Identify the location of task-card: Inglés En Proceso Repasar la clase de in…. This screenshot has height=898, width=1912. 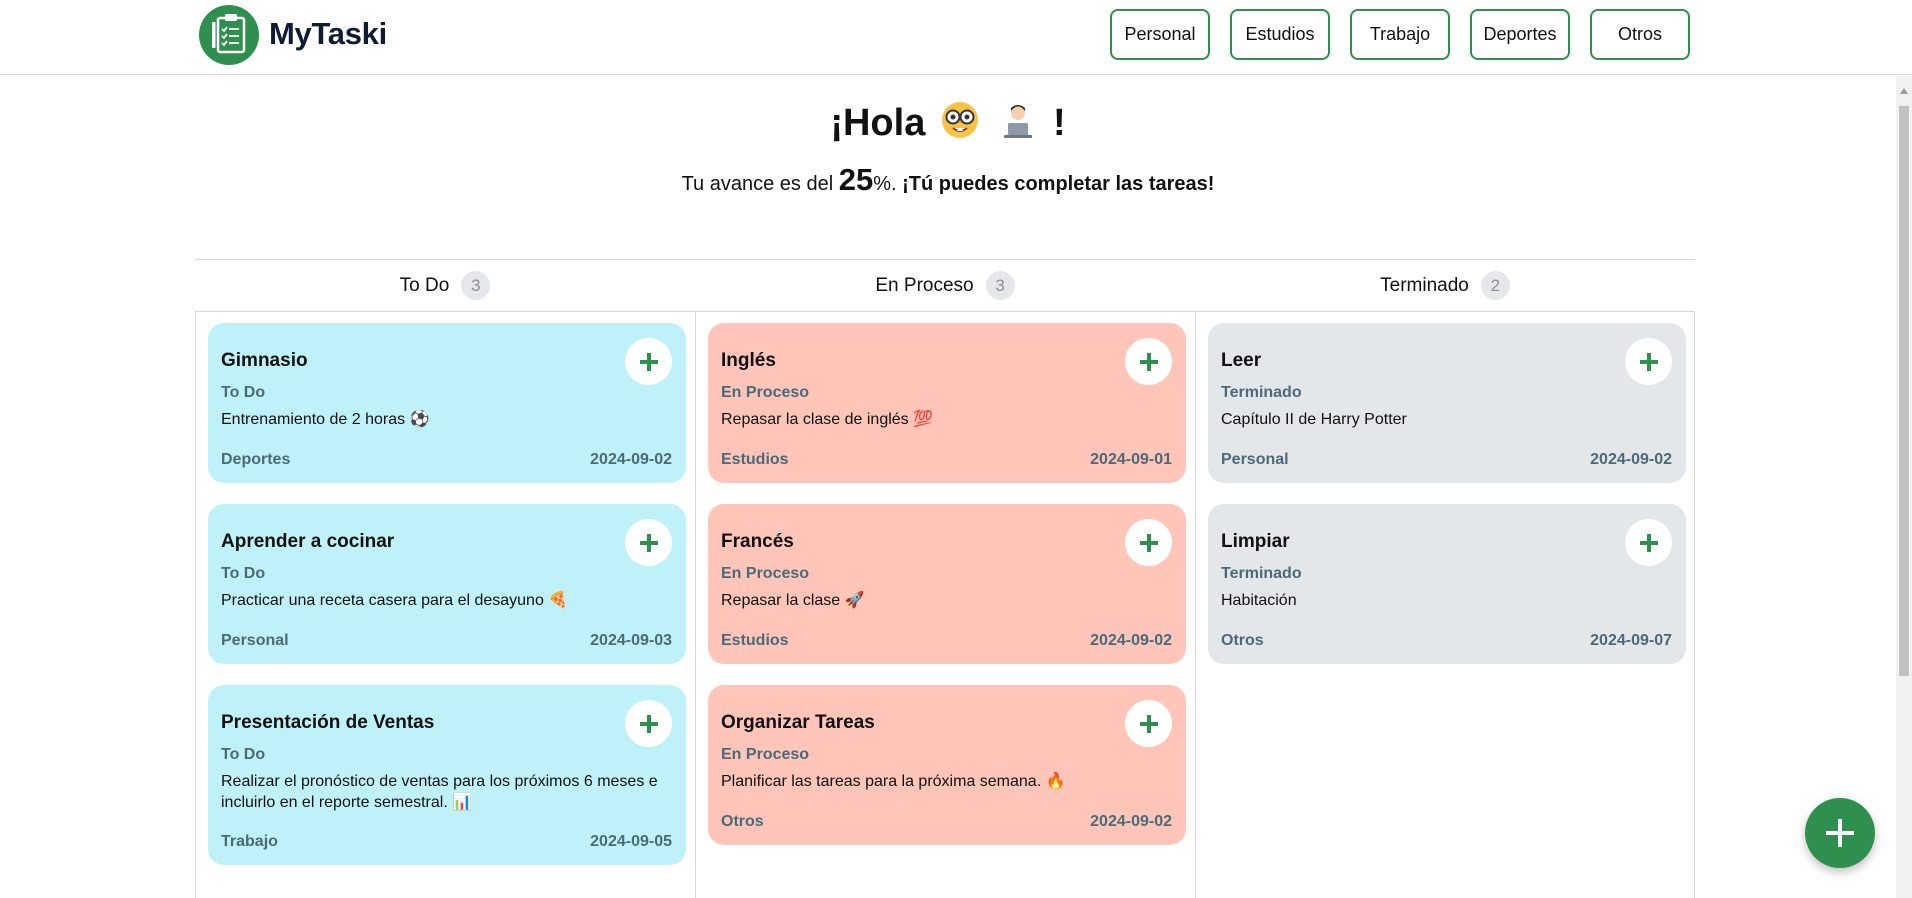
(947, 403).